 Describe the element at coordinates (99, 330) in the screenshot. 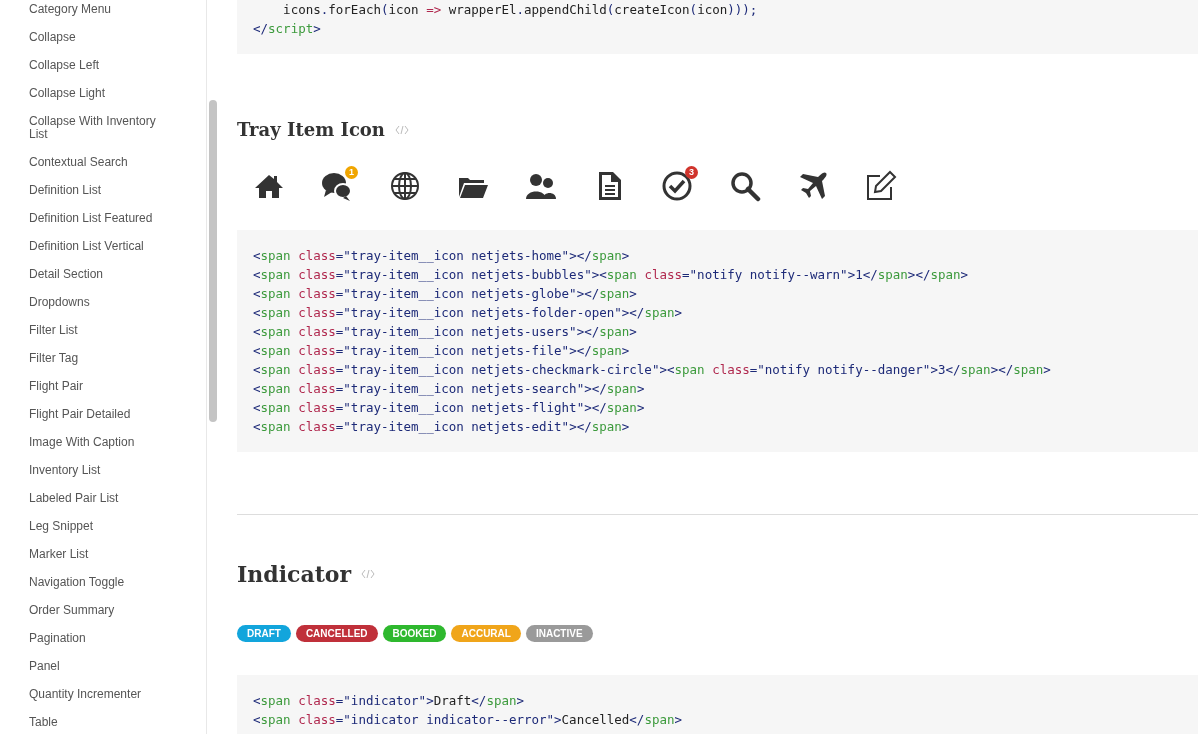

I see `sidebar-link: Filter List` at that location.